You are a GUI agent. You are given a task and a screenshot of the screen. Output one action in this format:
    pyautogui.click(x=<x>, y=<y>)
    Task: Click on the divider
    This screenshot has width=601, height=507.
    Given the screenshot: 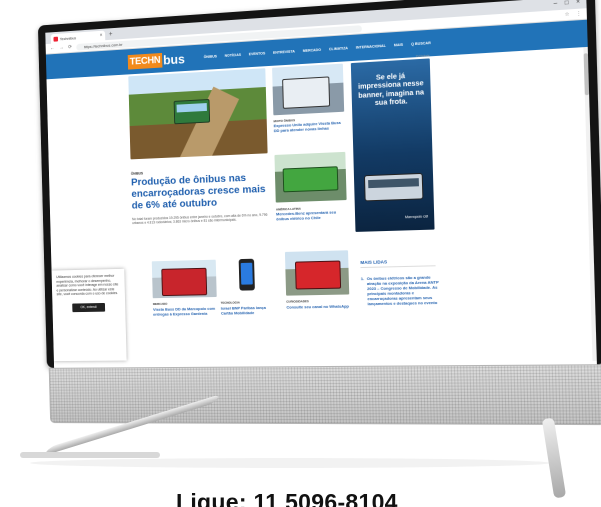 What is the action you would take?
    pyautogui.click(x=398, y=267)
    